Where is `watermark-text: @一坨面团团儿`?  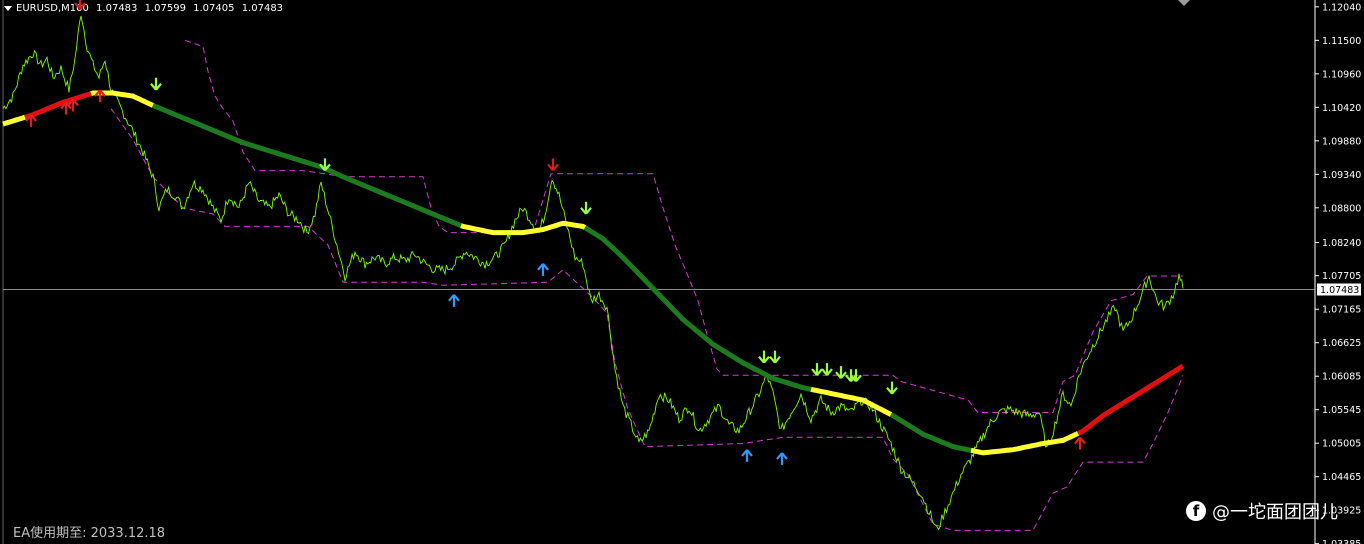 watermark-text: @一坨面团团儿 is located at coordinates (1275, 512).